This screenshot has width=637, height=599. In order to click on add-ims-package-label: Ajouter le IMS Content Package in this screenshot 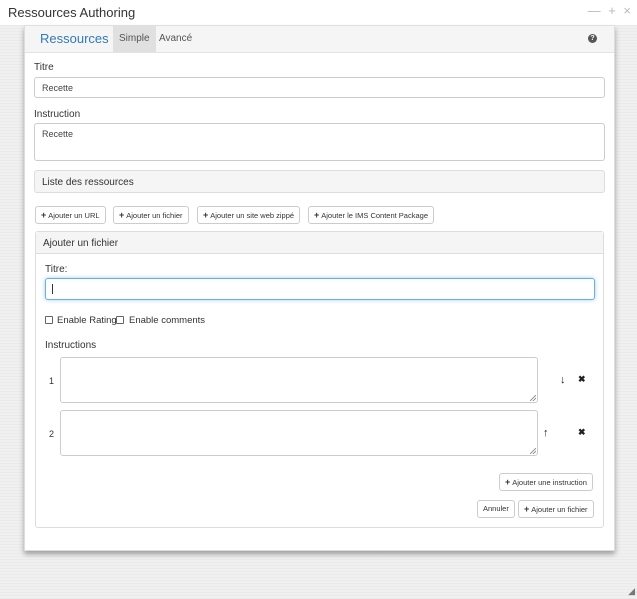, I will do `click(374, 215)`.